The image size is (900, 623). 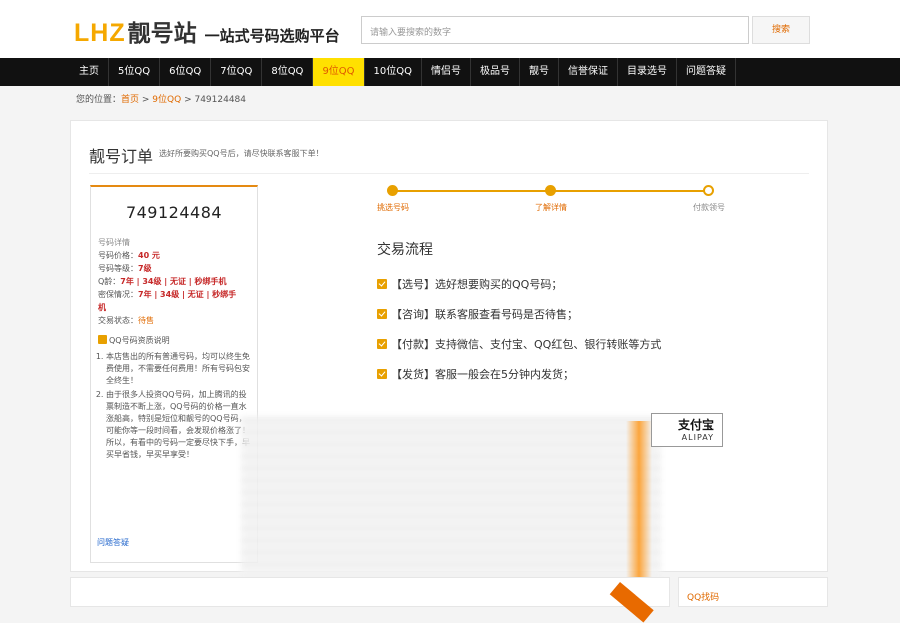 I want to click on nav-item-8qq: 8位QQ, so click(x=288, y=72).